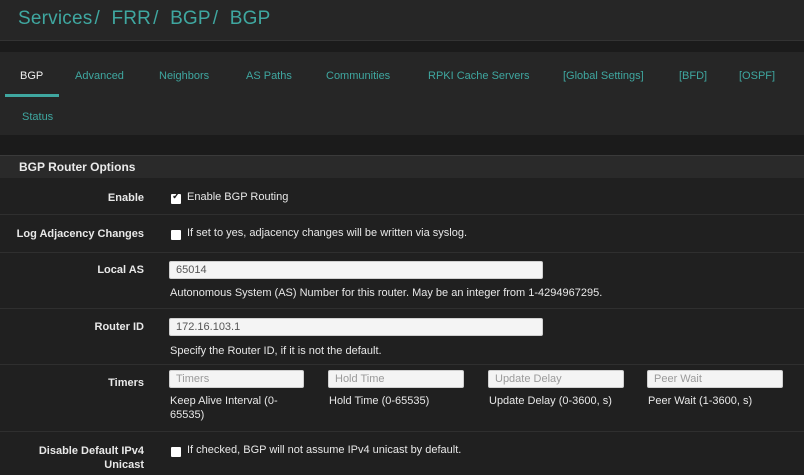  I want to click on tab-rpki-cache-servers: RPKI Cache Servers, so click(478, 76).